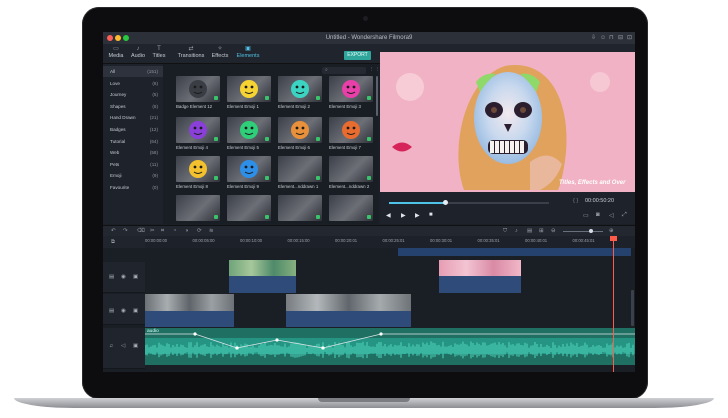 This screenshot has height=418, width=728. Describe the element at coordinates (186, 231) in the screenshot. I see `color-icon: ◑` at that location.